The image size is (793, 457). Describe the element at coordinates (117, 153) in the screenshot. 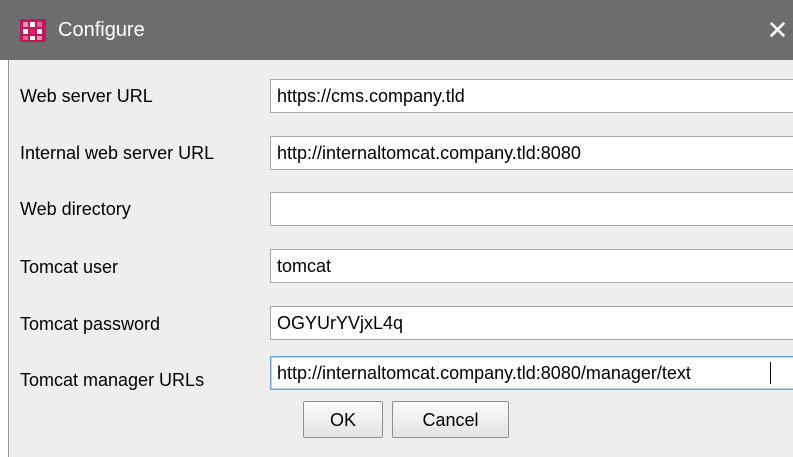

I see `internal-web-server-url-label: Internal web server URL` at that location.